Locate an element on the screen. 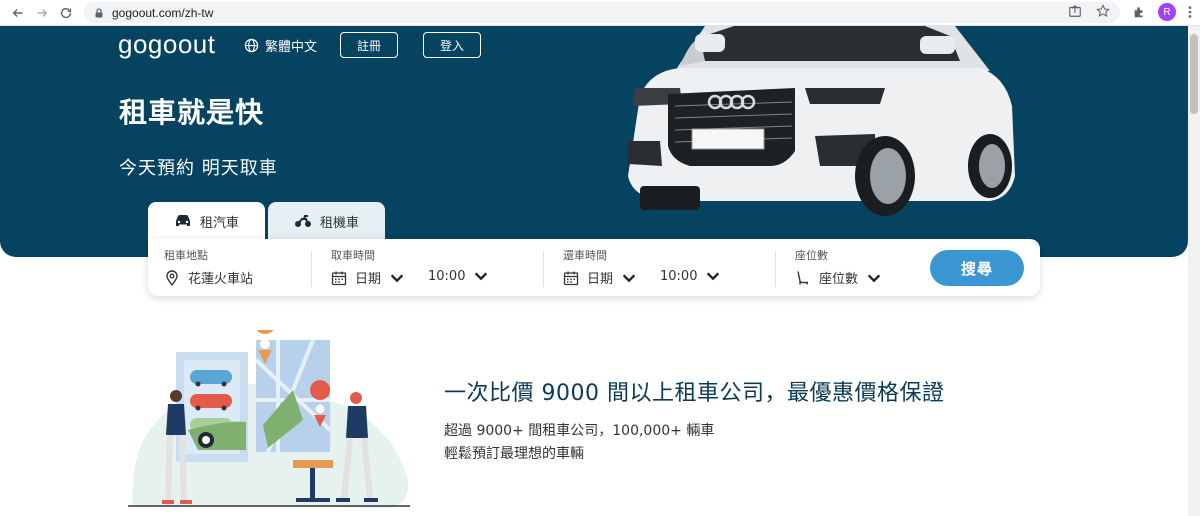 The width and height of the screenshot is (1200, 516). tab-rent-scooter: 租機車 is located at coordinates (326, 221).